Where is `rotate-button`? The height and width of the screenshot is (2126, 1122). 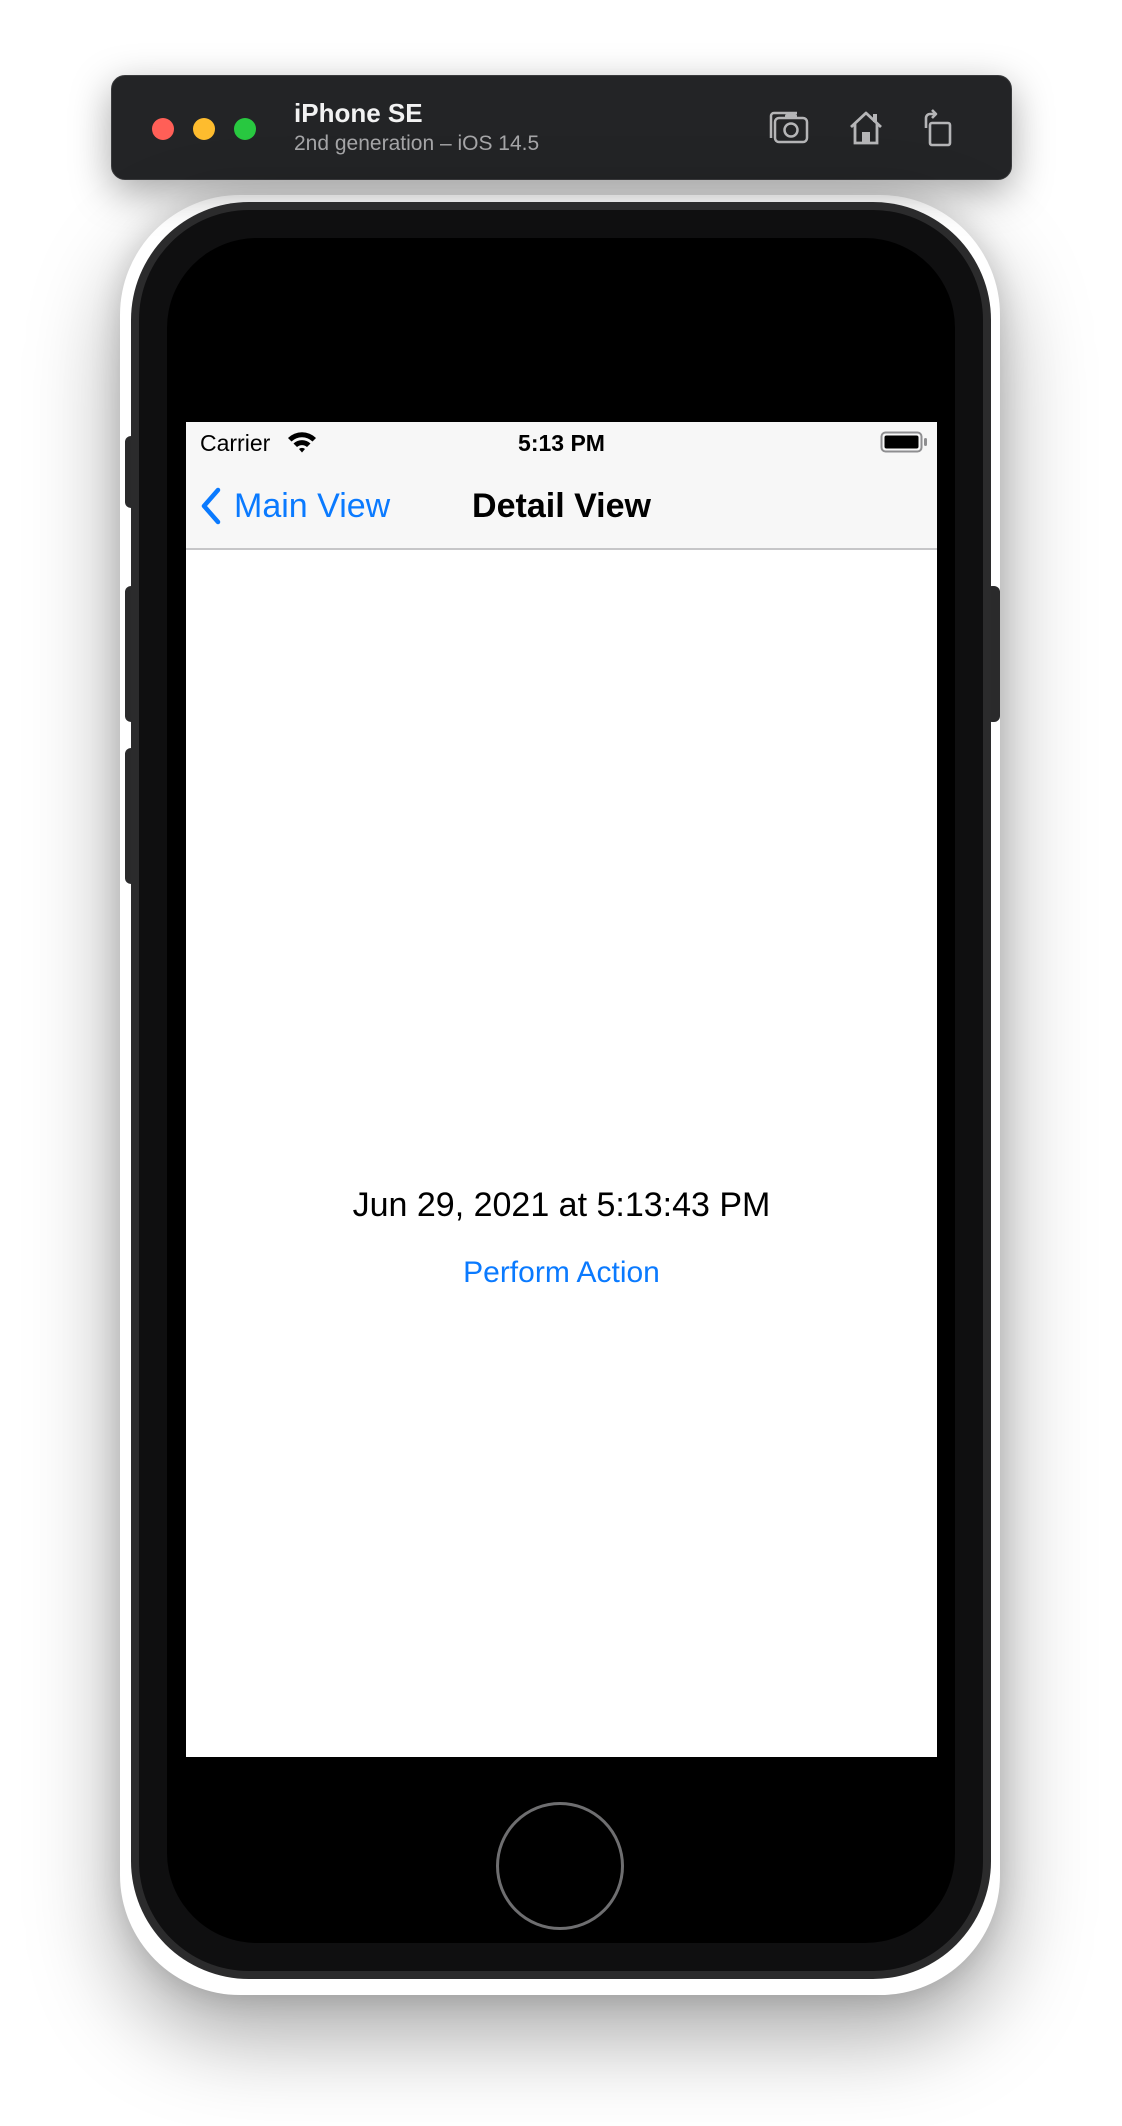 rotate-button is located at coordinates (938, 128).